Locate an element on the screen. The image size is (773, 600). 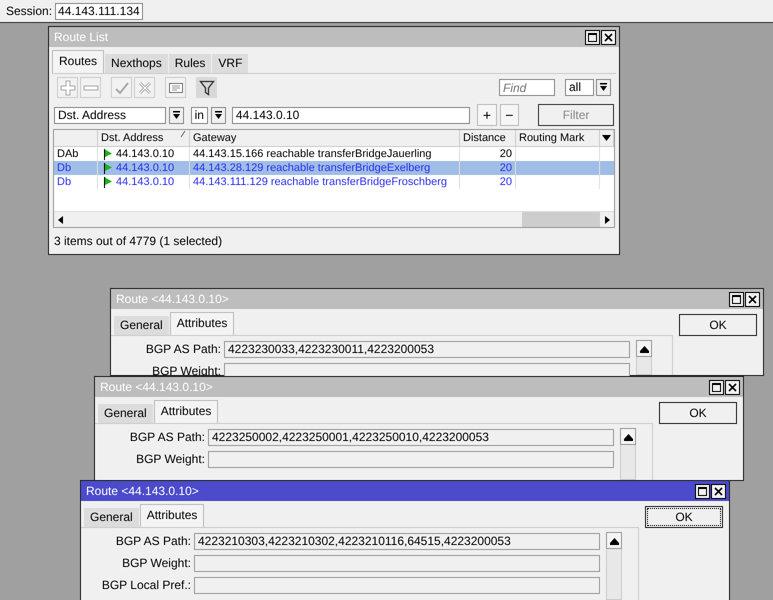
column-menu-button is located at coordinates (607, 138).